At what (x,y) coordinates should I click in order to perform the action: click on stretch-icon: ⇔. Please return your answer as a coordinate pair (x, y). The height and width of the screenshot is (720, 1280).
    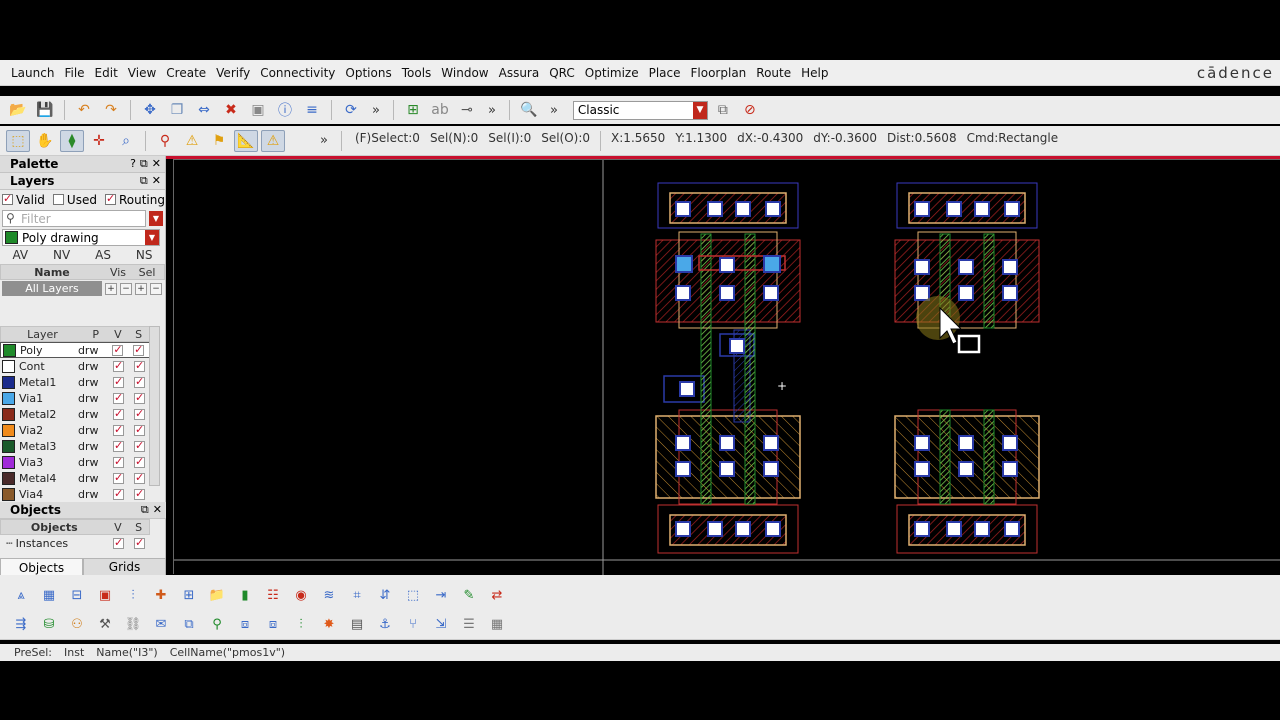
    Looking at the image, I should click on (204, 110).